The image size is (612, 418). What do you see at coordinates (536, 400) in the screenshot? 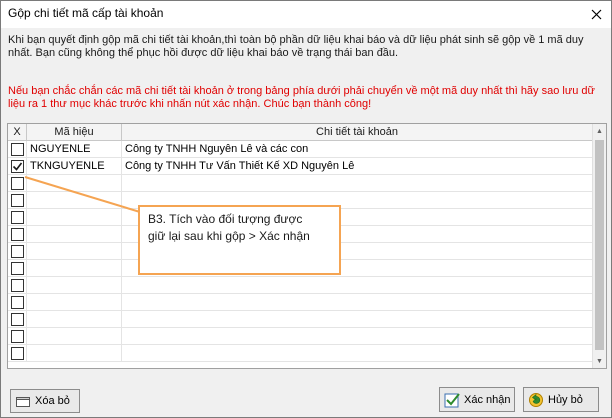
I see `cancel-undo-icon` at bounding box center [536, 400].